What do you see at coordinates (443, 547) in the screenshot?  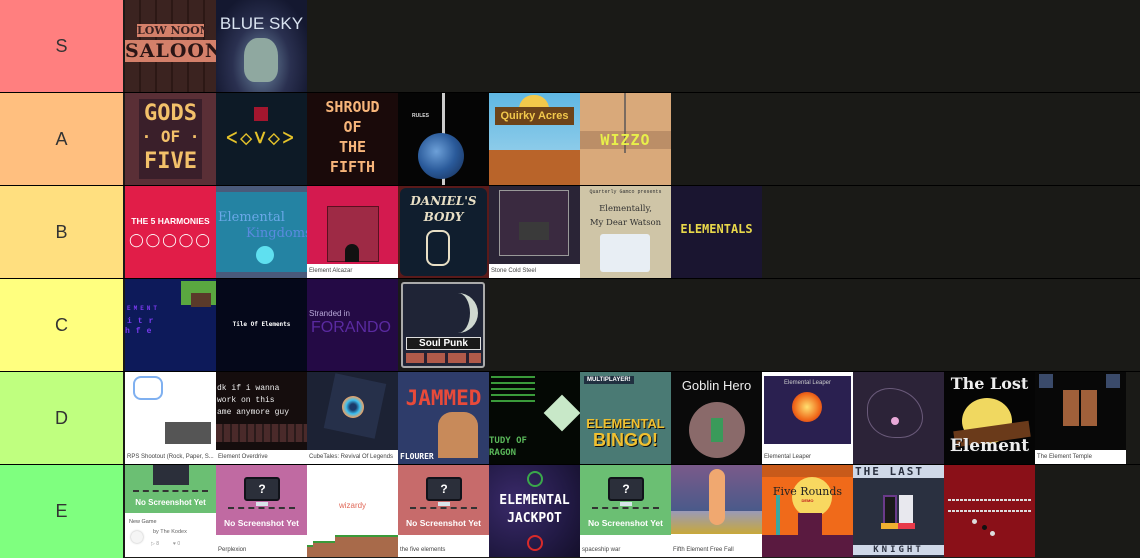 I see `item-caption: the five elements` at bounding box center [443, 547].